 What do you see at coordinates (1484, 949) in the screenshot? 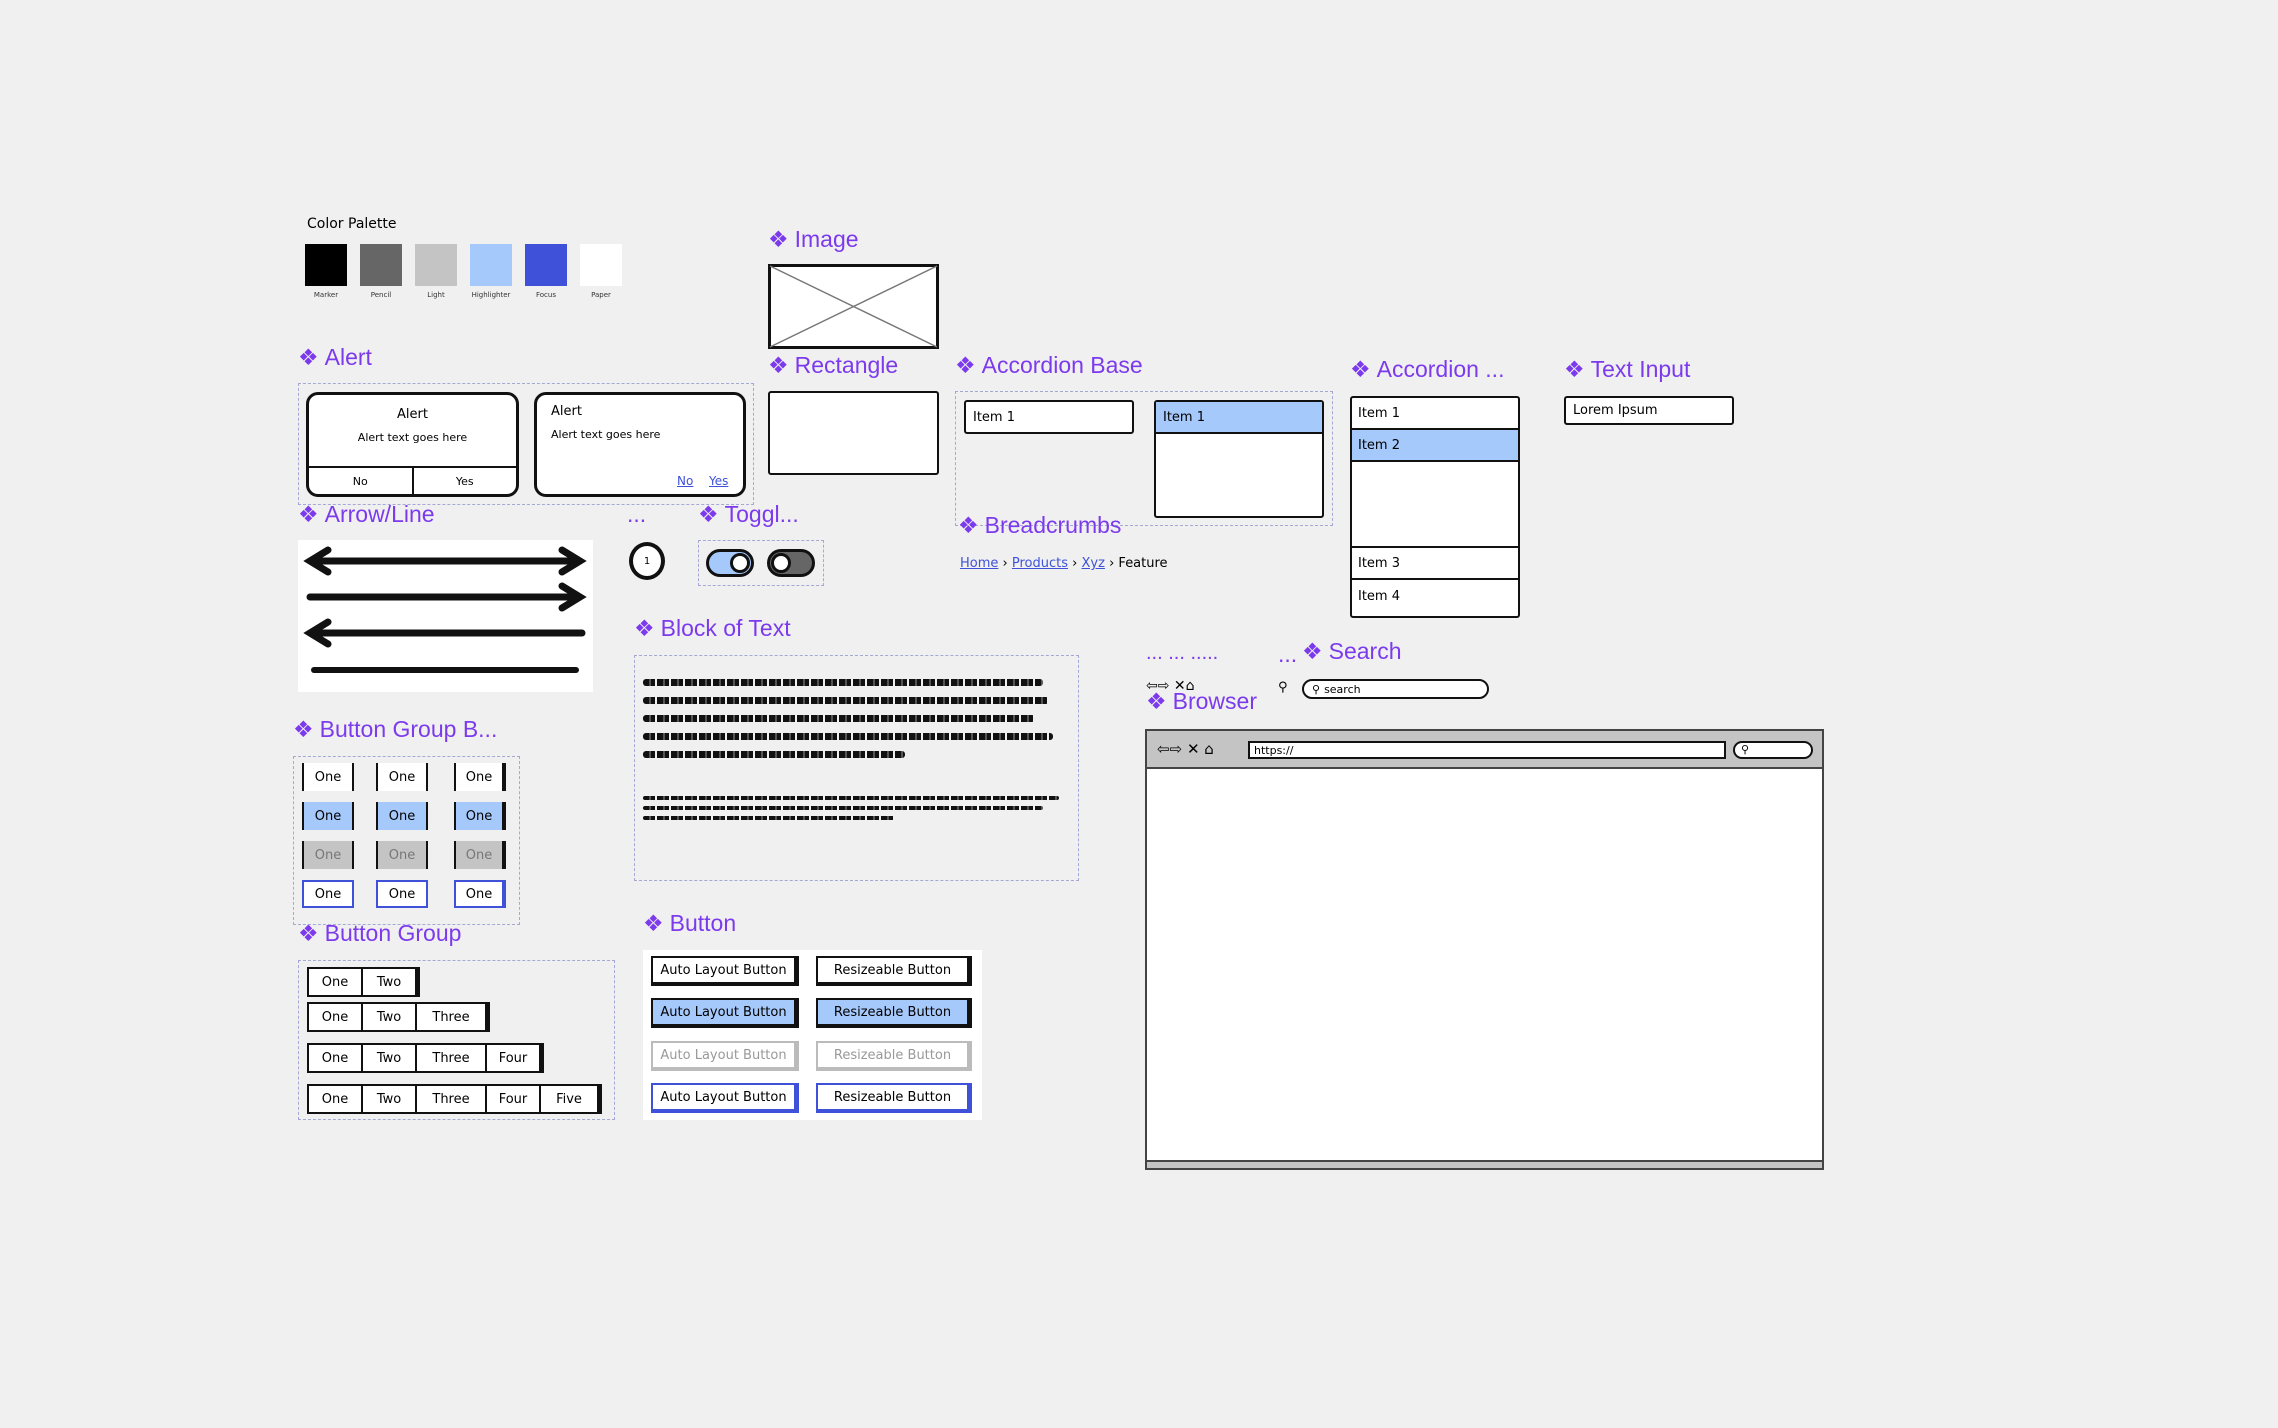
I see `browser-window: ⇦⇨ ✕ ⌂ https:// ⚲` at bounding box center [1484, 949].